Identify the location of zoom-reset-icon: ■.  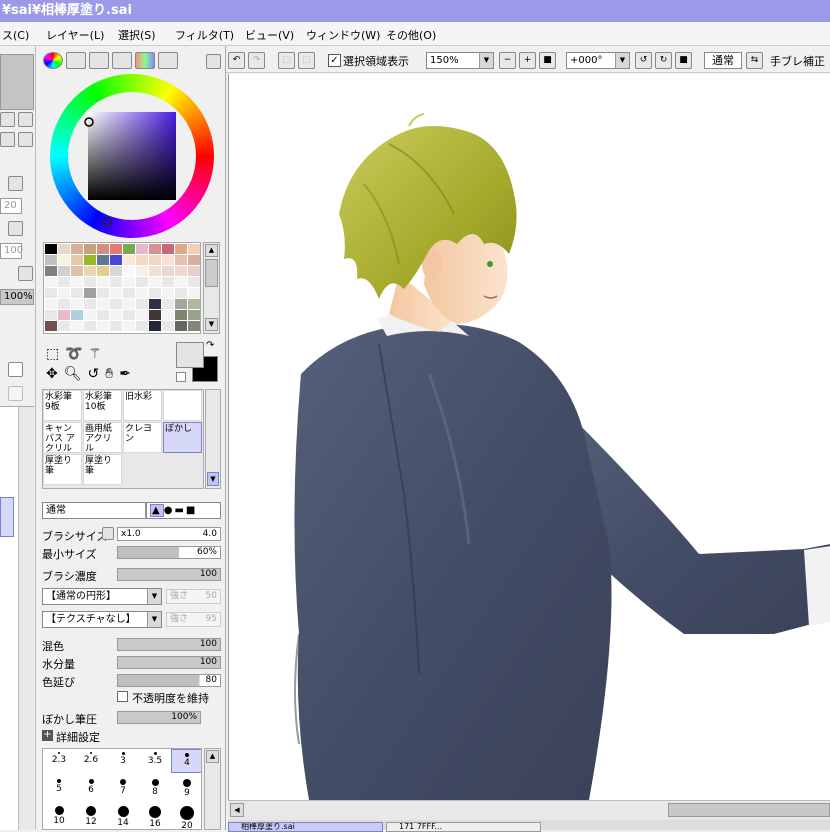
(547, 60).